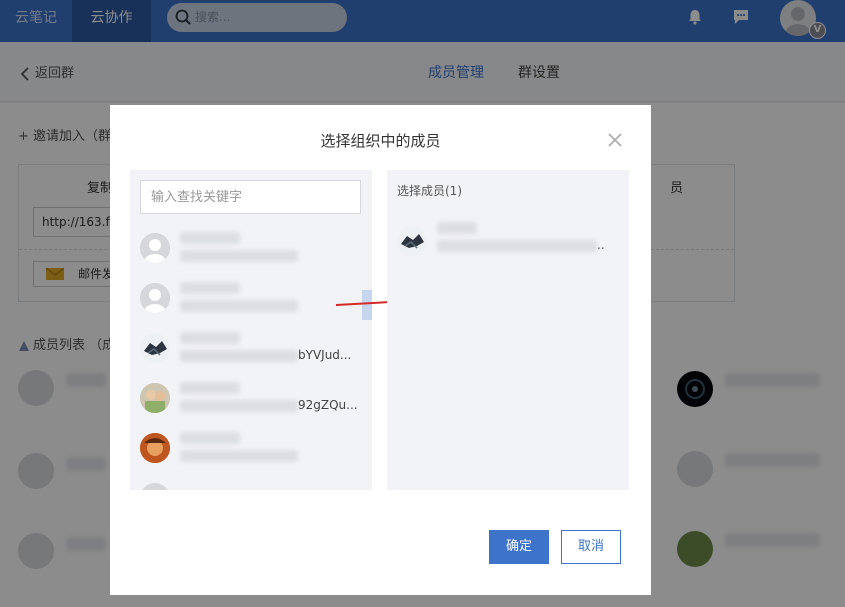 This screenshot has height=607, width=845. I want to click on selected-member-id-blurred, so click(517, 246).